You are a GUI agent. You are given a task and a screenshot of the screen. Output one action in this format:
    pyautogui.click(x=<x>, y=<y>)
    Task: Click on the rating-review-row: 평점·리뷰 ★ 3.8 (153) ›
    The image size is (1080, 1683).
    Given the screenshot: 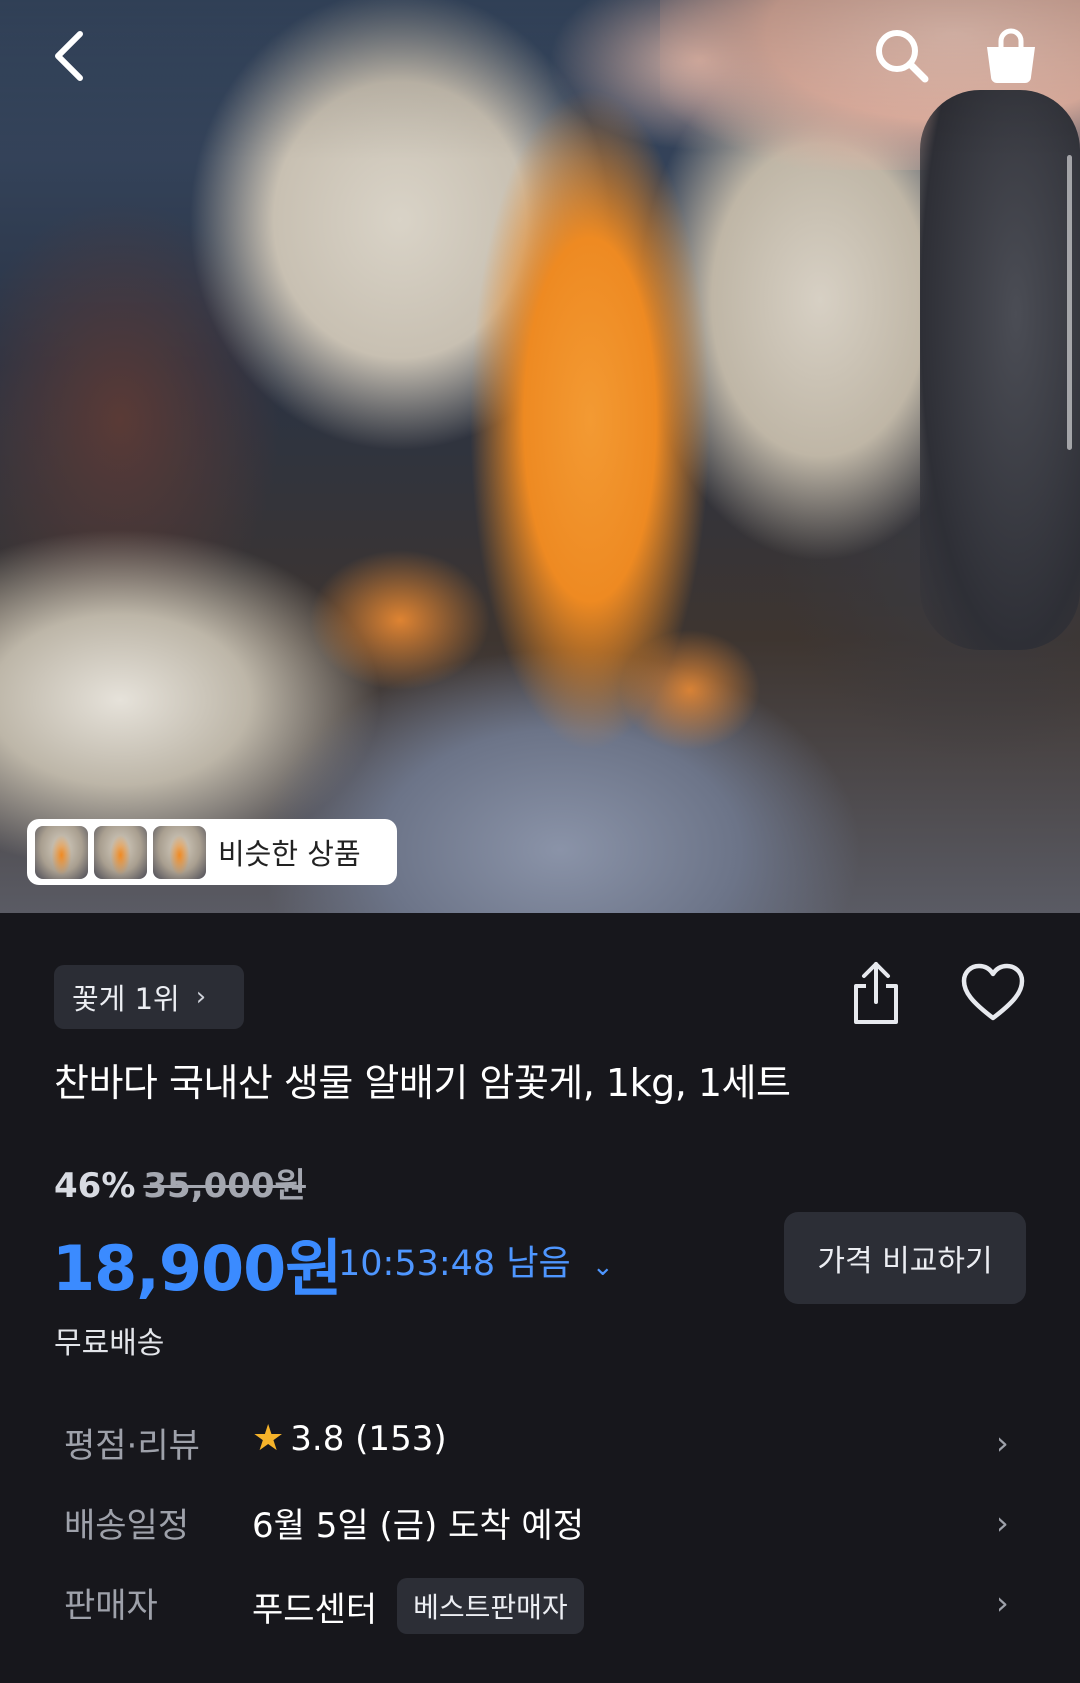 What is the action you would take?
    pyautogui.click(x=540, y=1445)
    